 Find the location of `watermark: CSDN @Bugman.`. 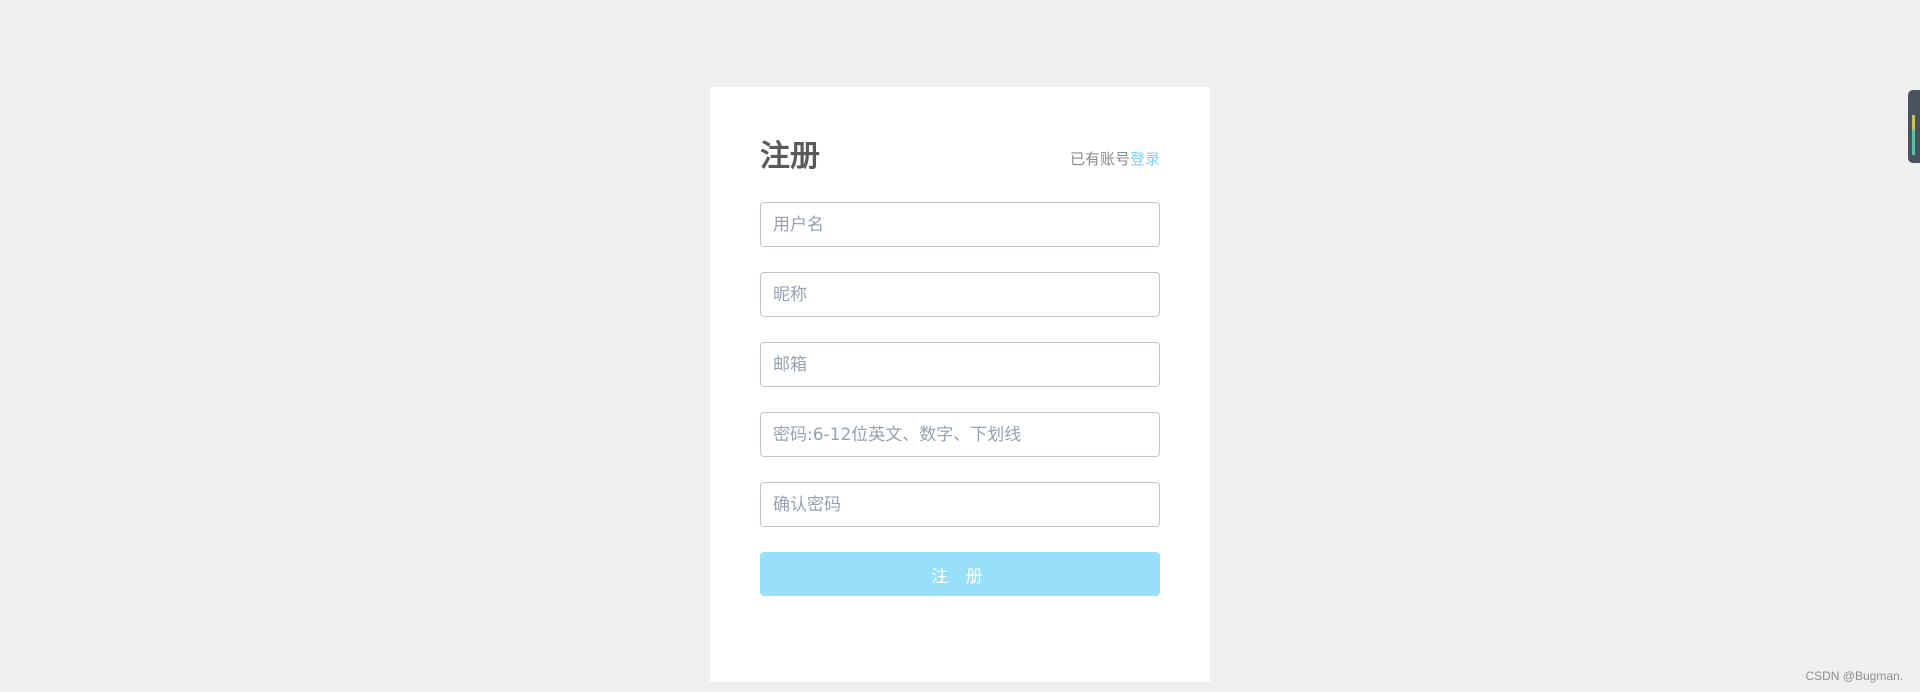

watermark: CSDN @Bugman. is located at coordinates (1854, 676).